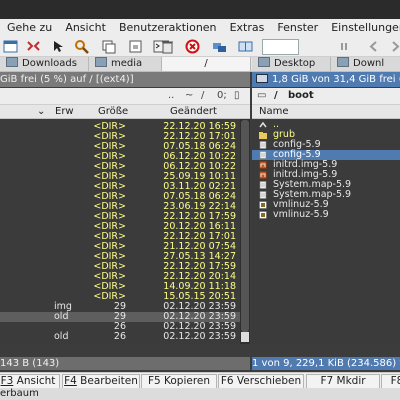  I want to click on compare-icon, so click(33, 46).